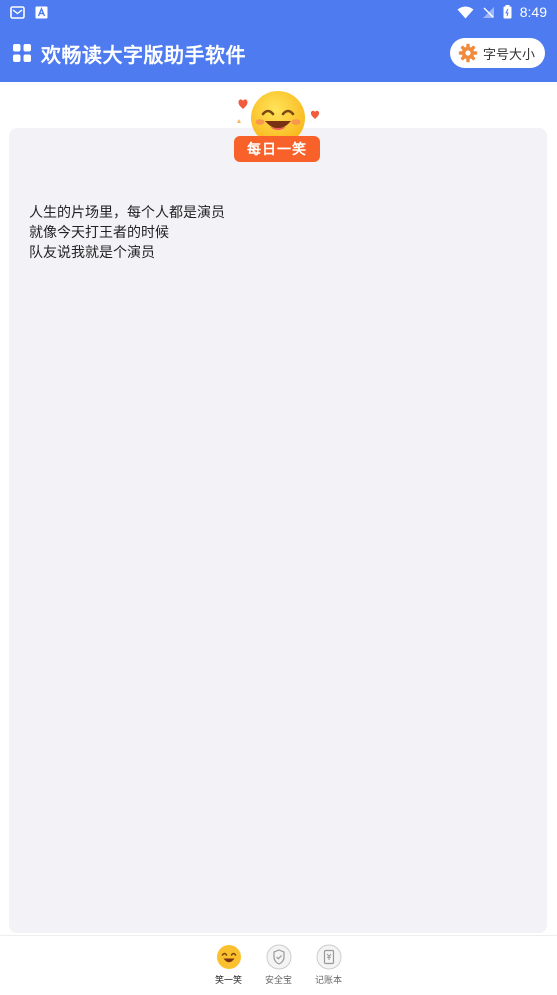 This screenshot has width=557, height=995. What do you see at coordinates (41, 12) in the screenshot?
I see `app-a-notification-icon` at bounding box center [41, 12].